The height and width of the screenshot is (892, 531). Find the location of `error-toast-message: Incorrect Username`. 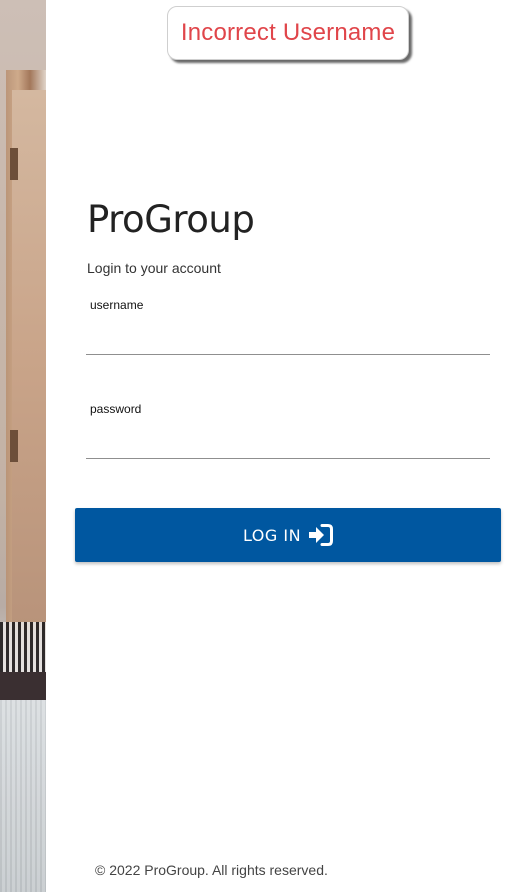

error-toast-message: Incorrect Username is located at coordinates (288, 32).